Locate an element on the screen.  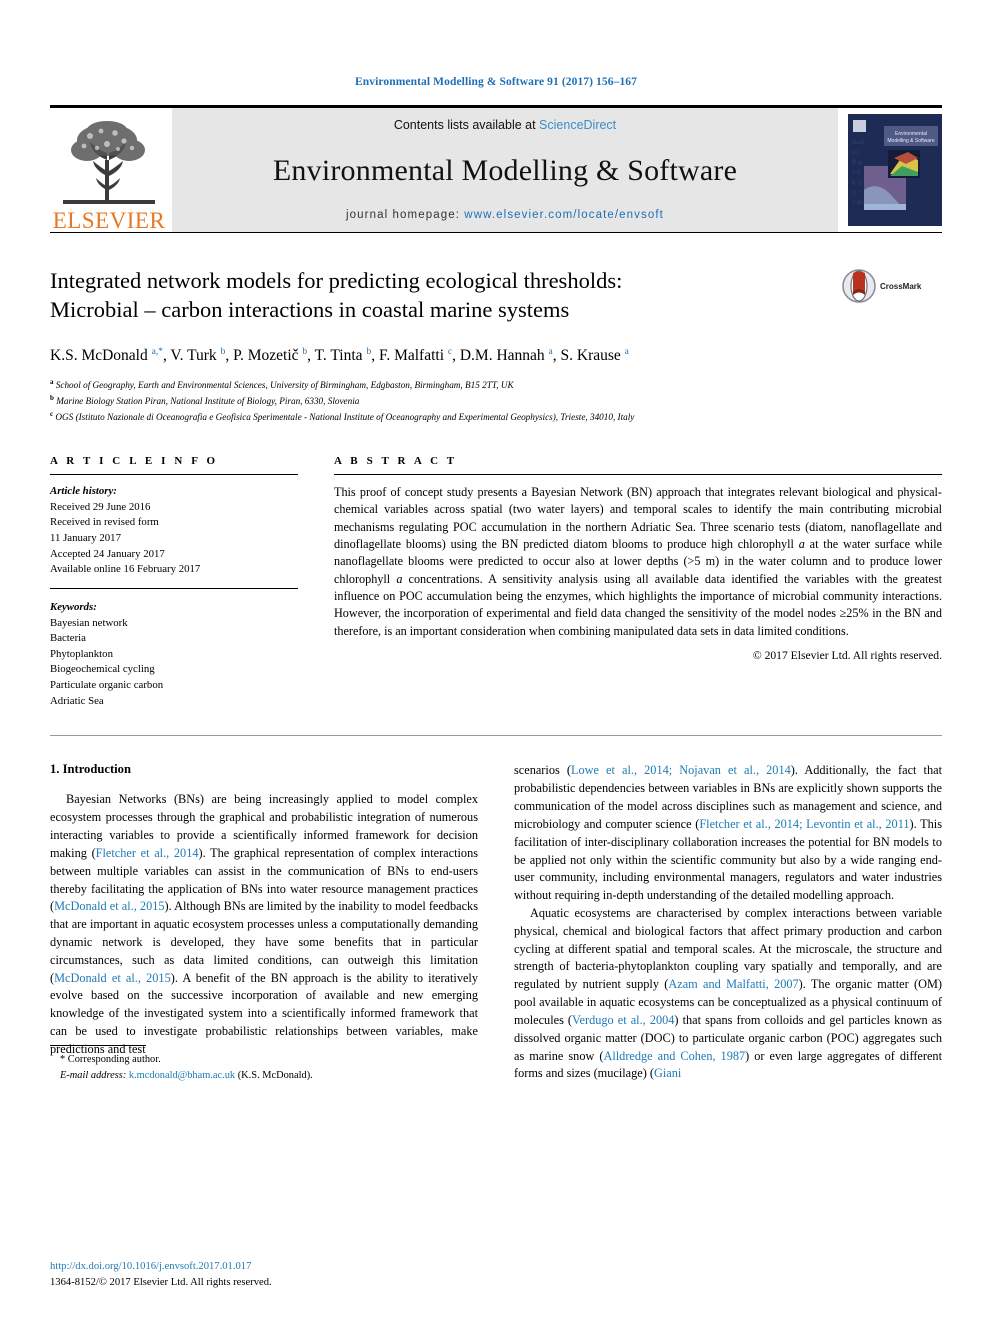
email-suffix: (K.S. McDonald). is located at coordinates (274, 1075).